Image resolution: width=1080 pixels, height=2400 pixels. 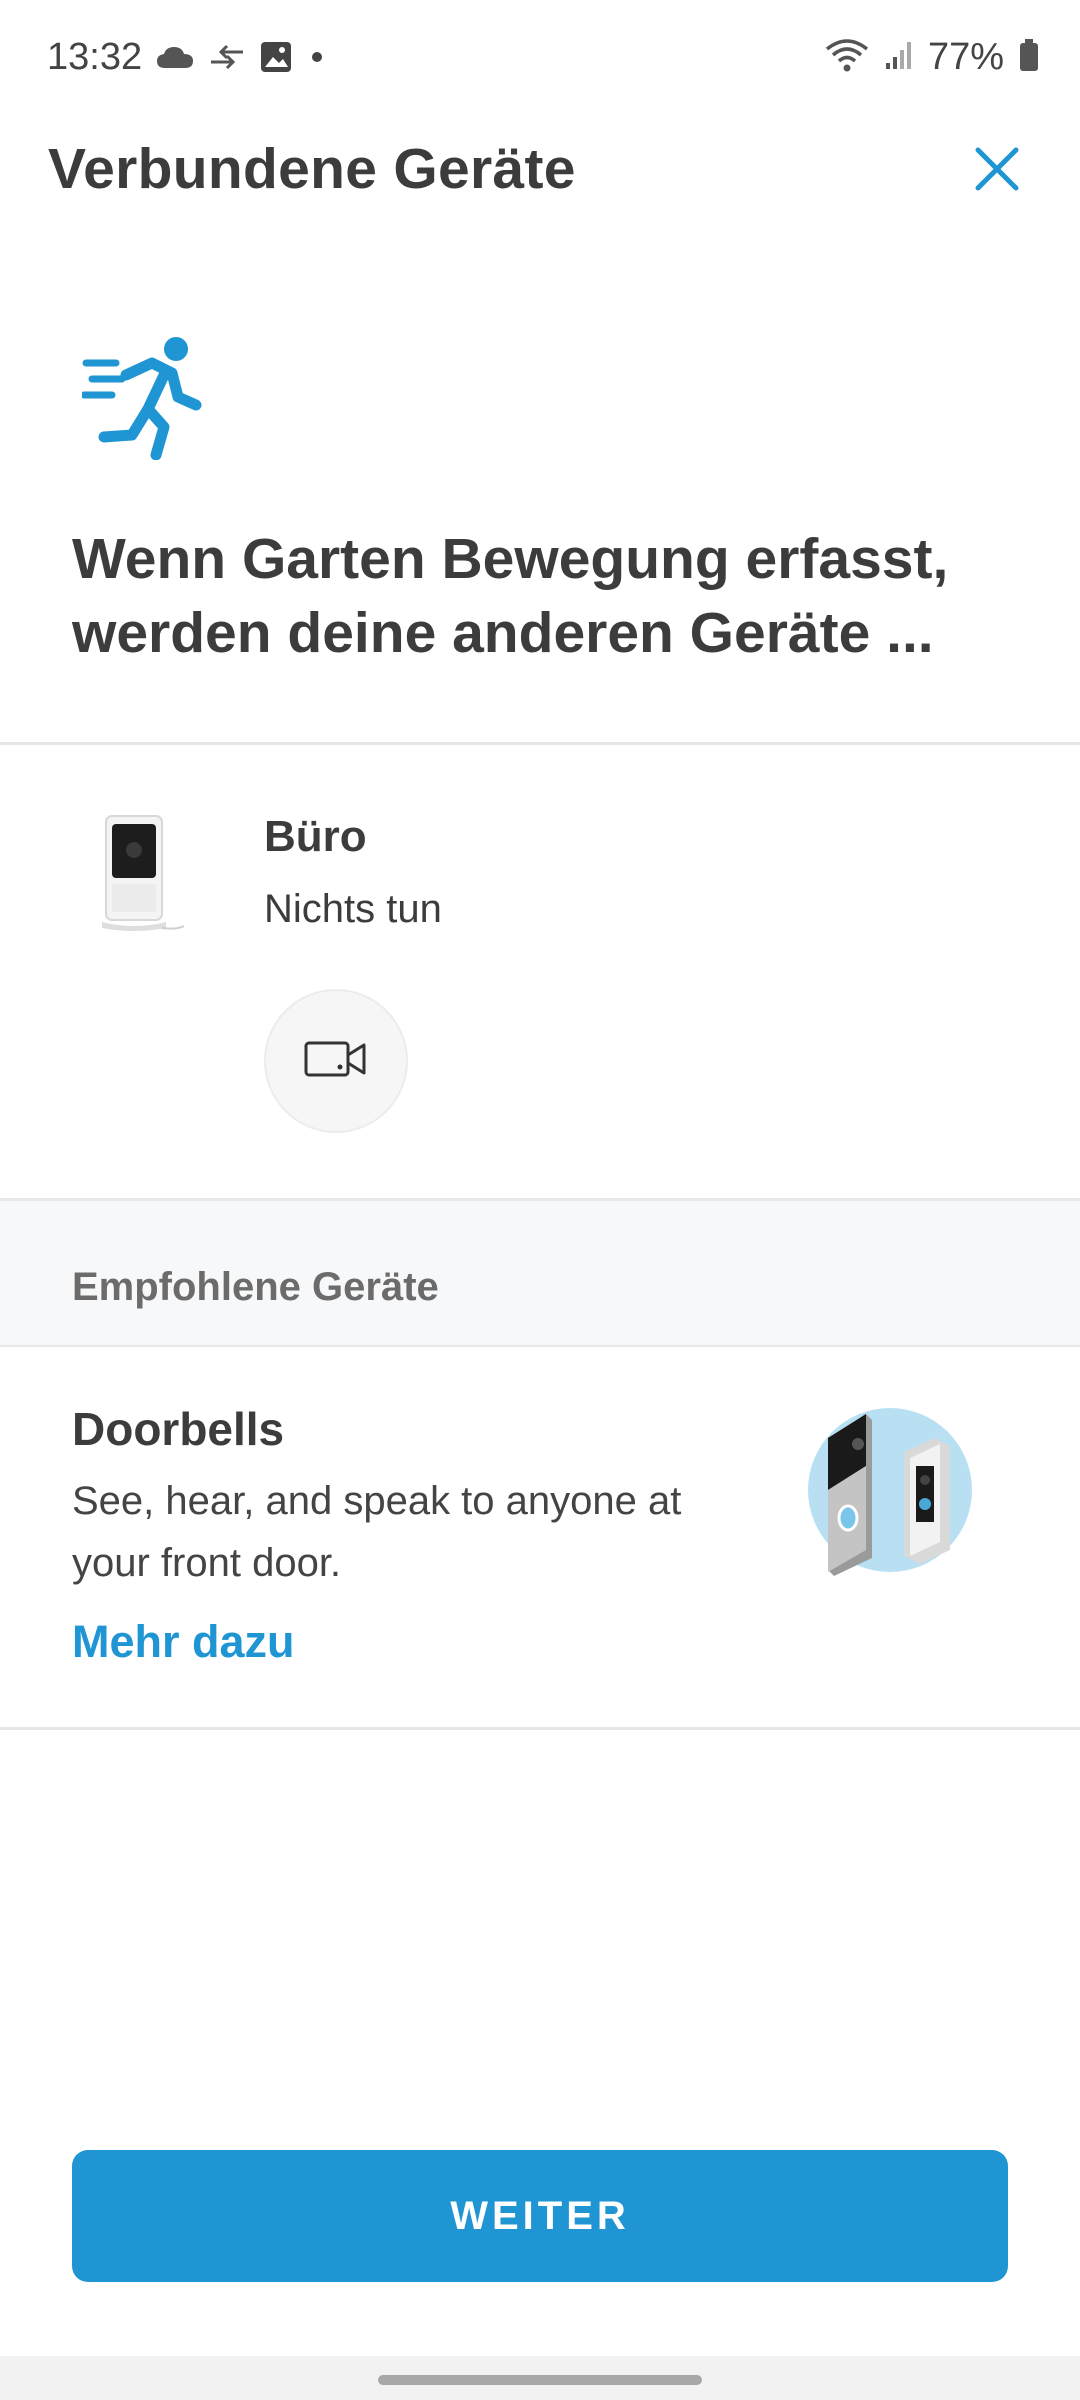 I want to click on status-time: 13:32, so click(x=95, y=57).